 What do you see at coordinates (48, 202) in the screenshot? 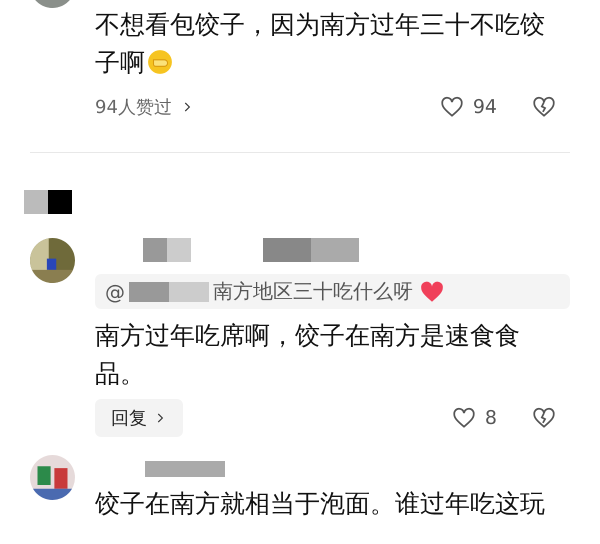
I see `redacted-block` at bounding box center [48, 202].